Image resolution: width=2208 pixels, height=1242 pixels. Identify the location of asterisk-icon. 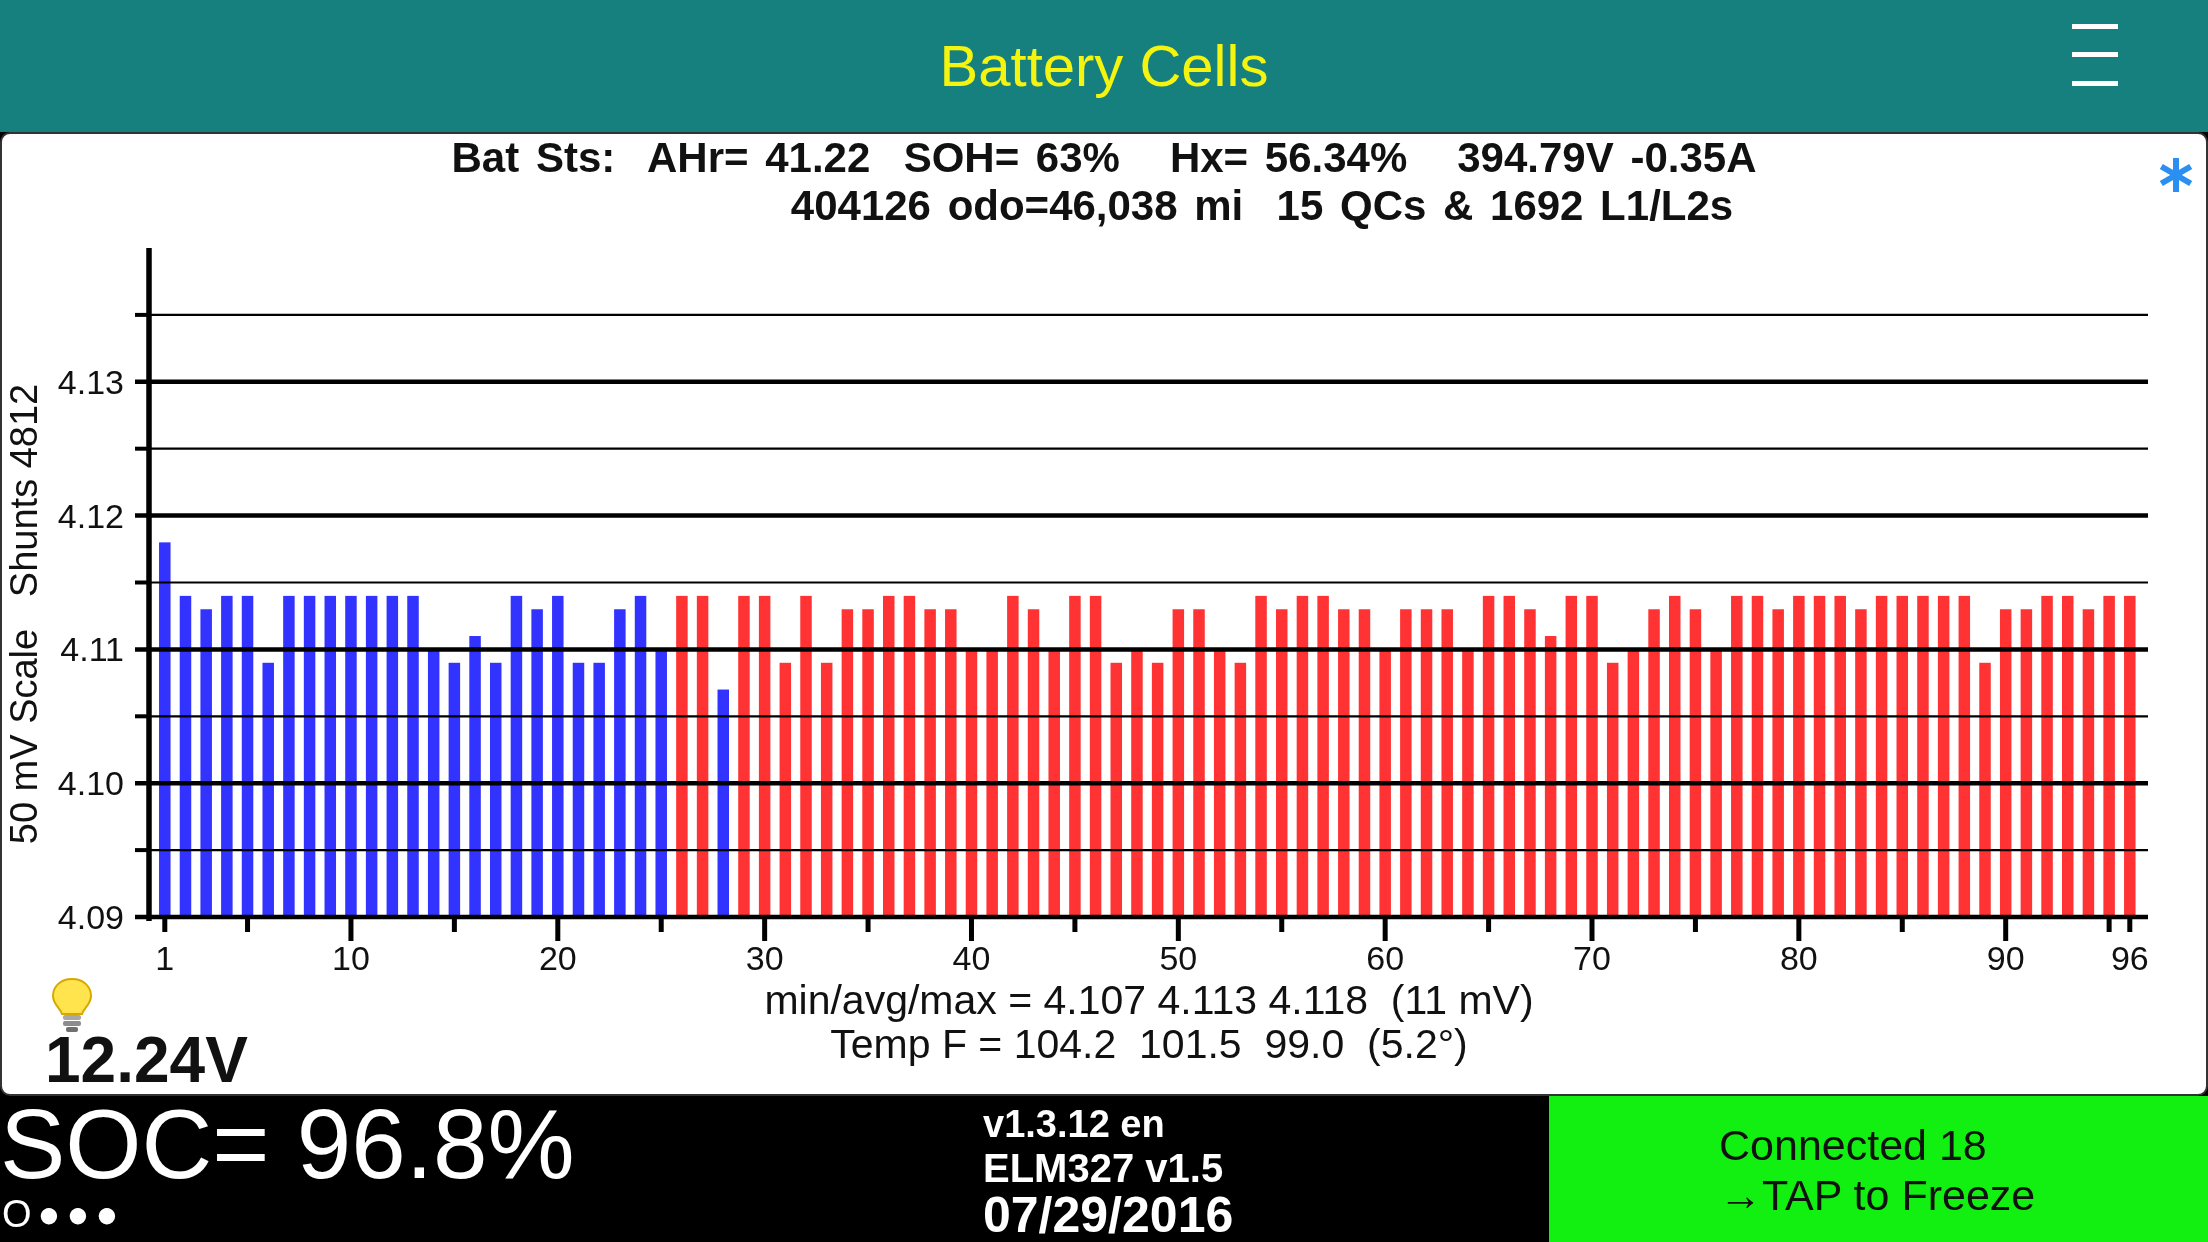
(2176, 175).